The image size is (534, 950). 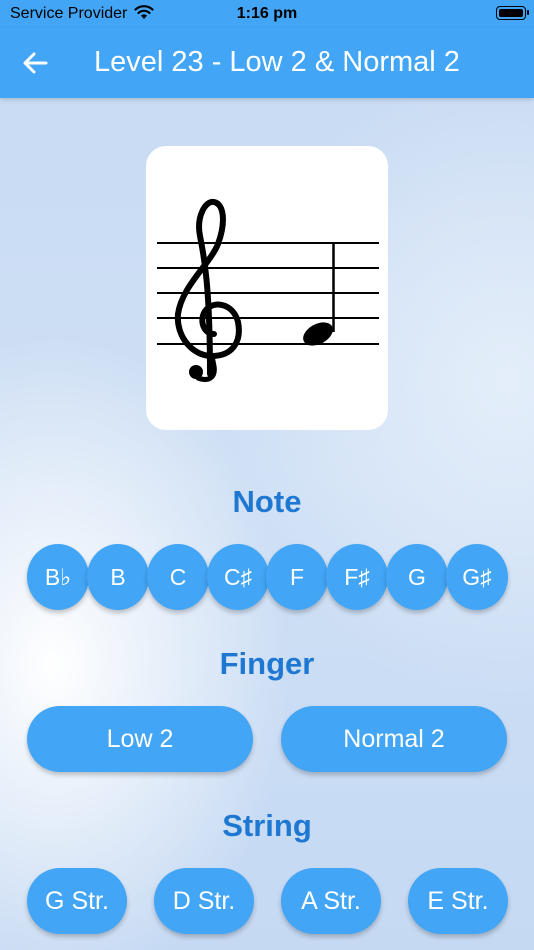 I want to click on note-option-g: G, so click(x=417, y=577).